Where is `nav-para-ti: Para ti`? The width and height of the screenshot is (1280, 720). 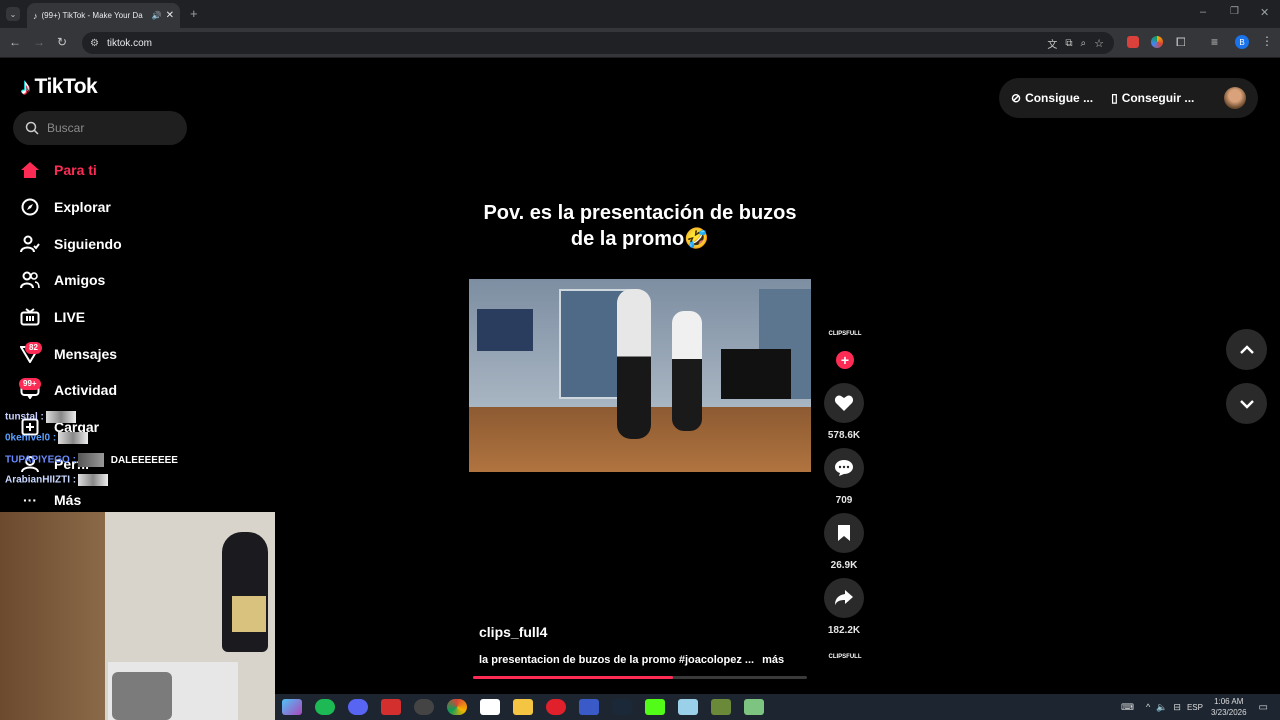
nav-para-ti: Para ti is located at coordinates (58, 170).